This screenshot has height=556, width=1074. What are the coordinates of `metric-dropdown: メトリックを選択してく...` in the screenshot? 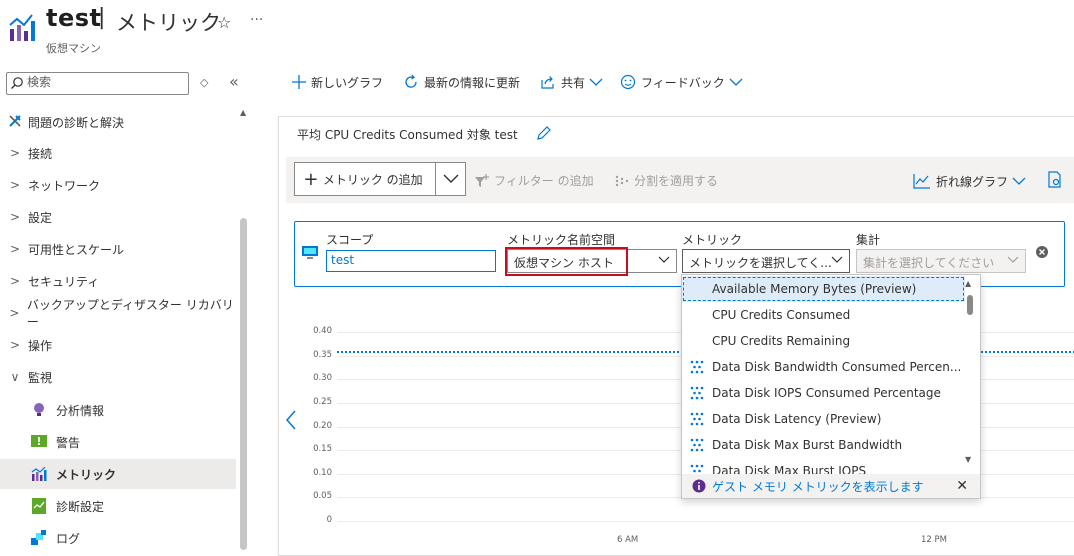 It's located at (766, 261).